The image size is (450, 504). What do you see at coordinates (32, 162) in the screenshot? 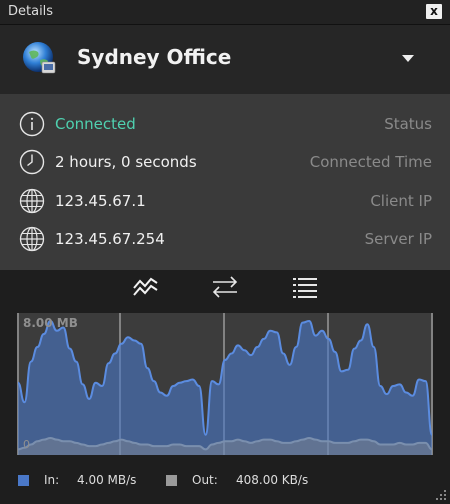
I see `clock-icon` at bounding box center [32, 162].